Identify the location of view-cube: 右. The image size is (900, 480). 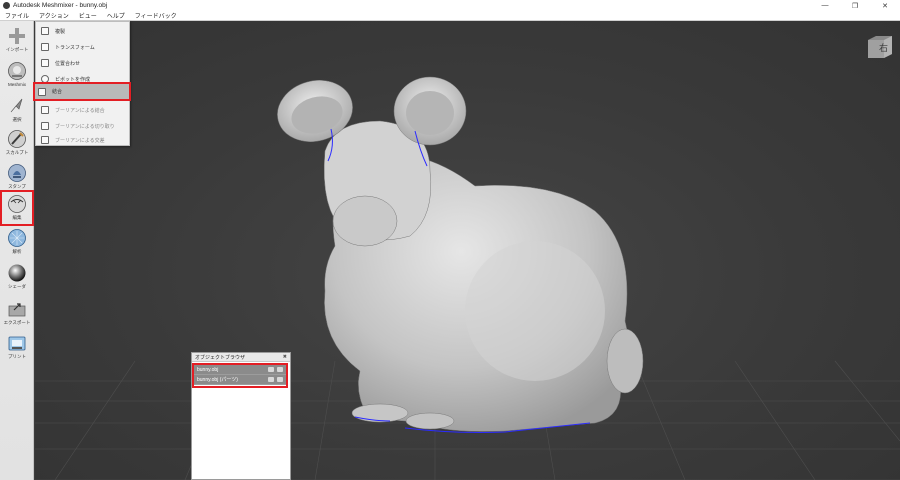
(880, 47).